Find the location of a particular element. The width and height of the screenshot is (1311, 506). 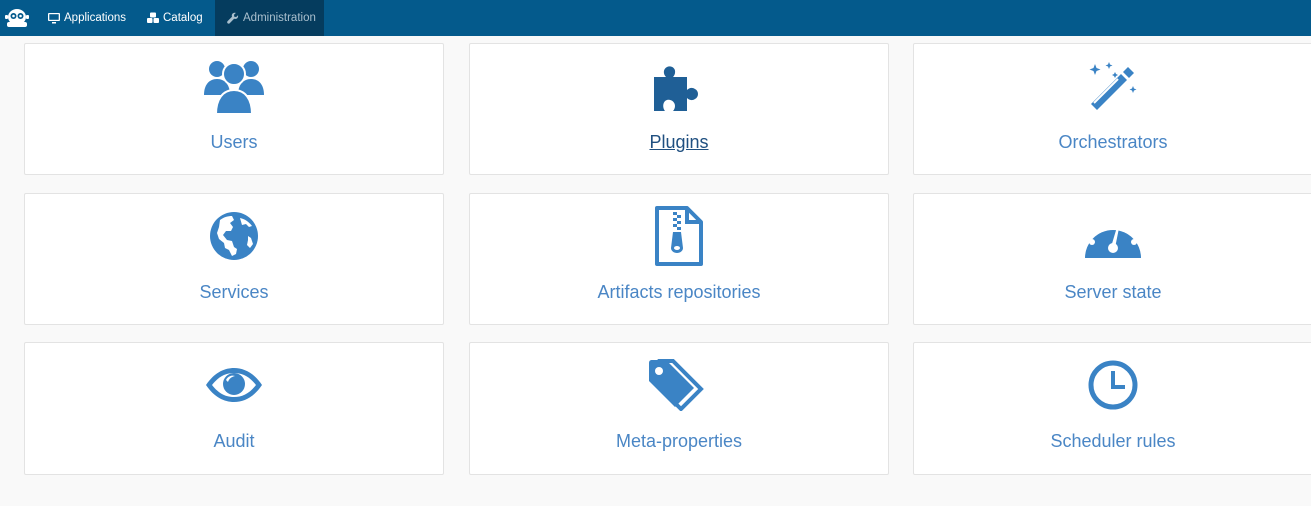

nav-catalog: Catalog is located at coordinates (175, 18).